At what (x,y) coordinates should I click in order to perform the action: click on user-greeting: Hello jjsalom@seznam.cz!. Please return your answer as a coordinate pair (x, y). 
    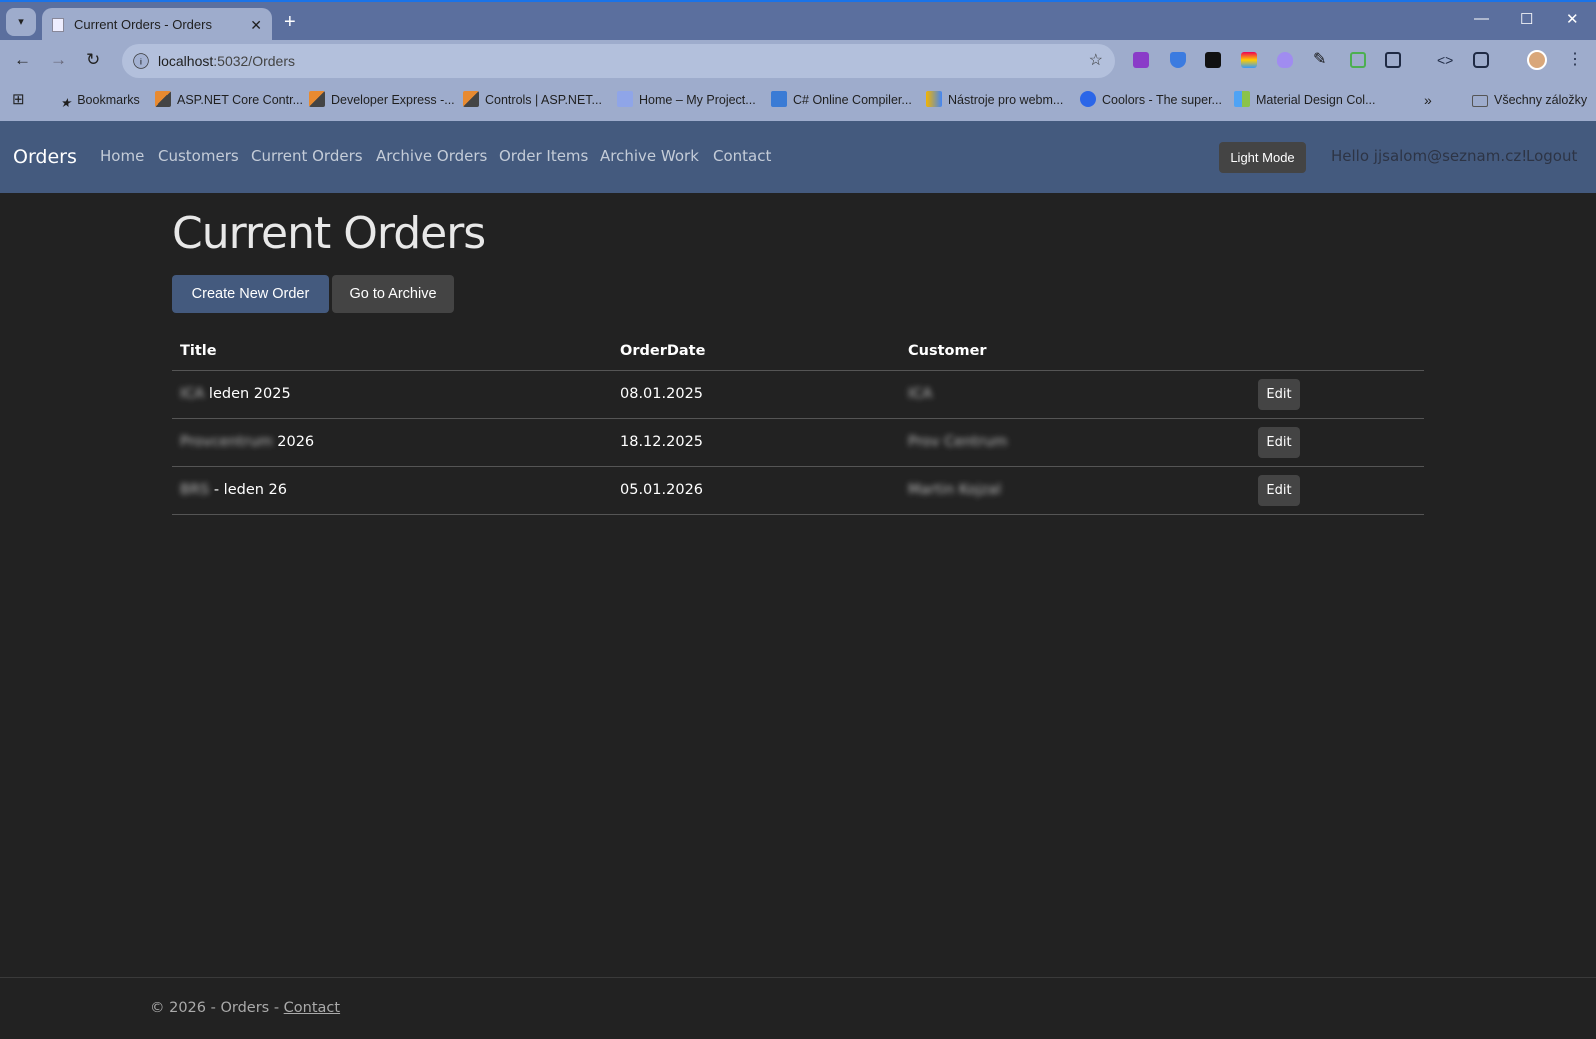
    Looking at the image, I should click on (1429, 156).